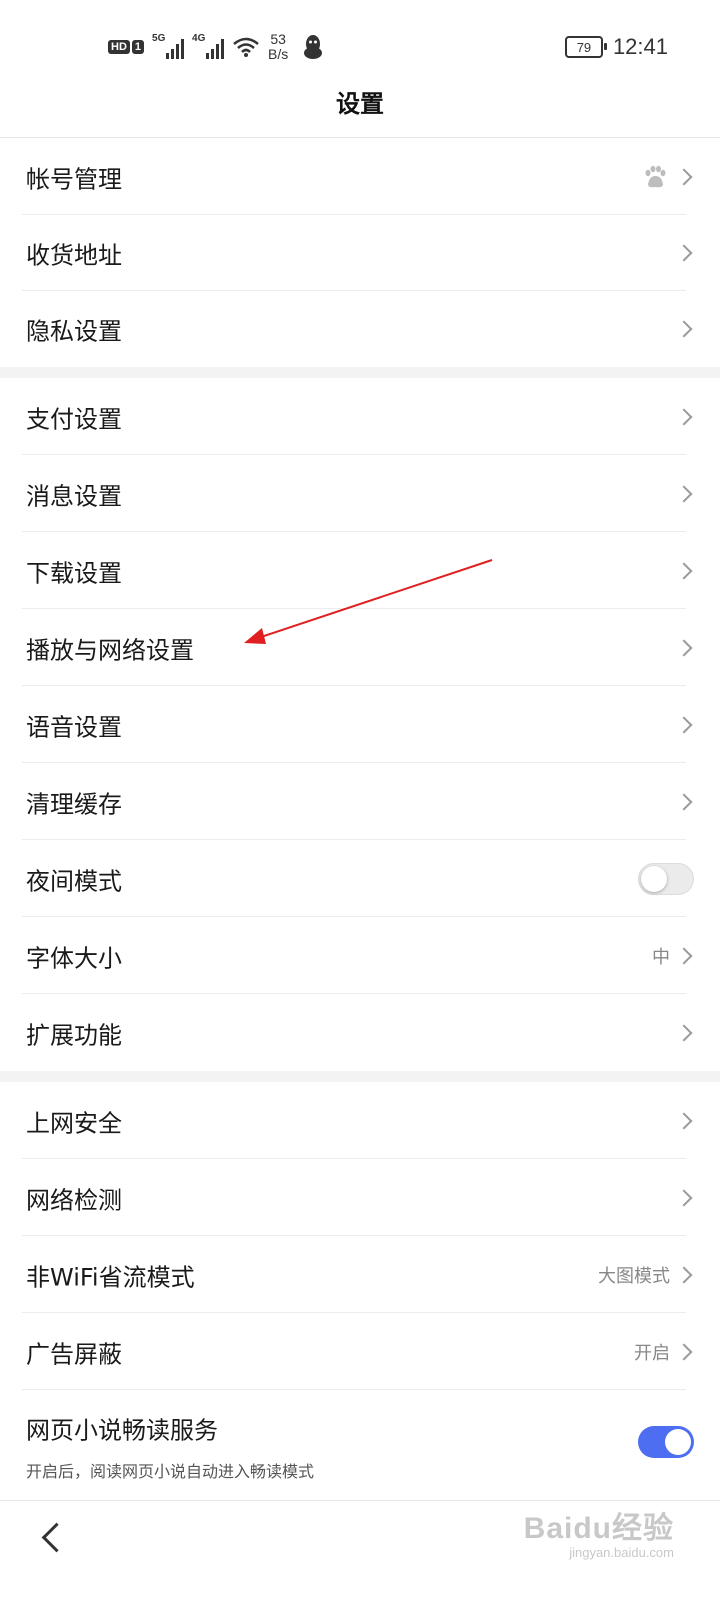 The width and height of the screenshot is (720, 1601). Describe the element at coordinates (168, 46) in the screenshot. I see `signal-5g-icon: 5G` at that location.